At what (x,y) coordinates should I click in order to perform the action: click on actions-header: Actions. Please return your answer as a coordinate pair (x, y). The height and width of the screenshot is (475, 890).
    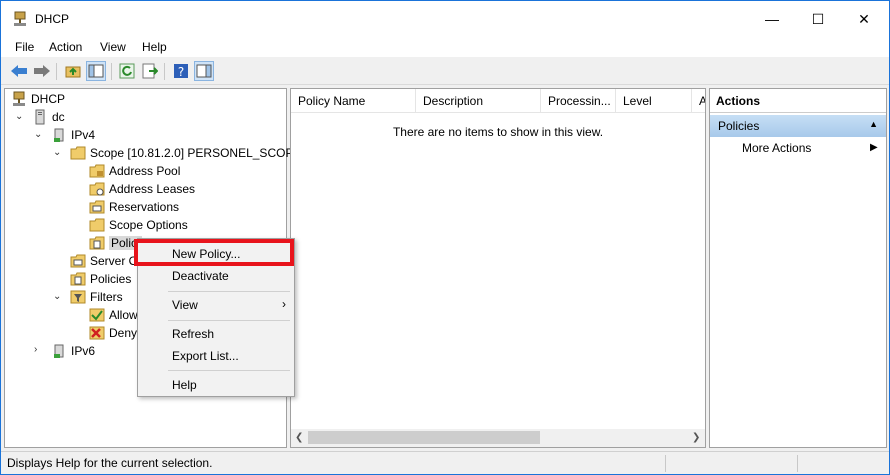
    Looking at the image, I should click on (798, 101).